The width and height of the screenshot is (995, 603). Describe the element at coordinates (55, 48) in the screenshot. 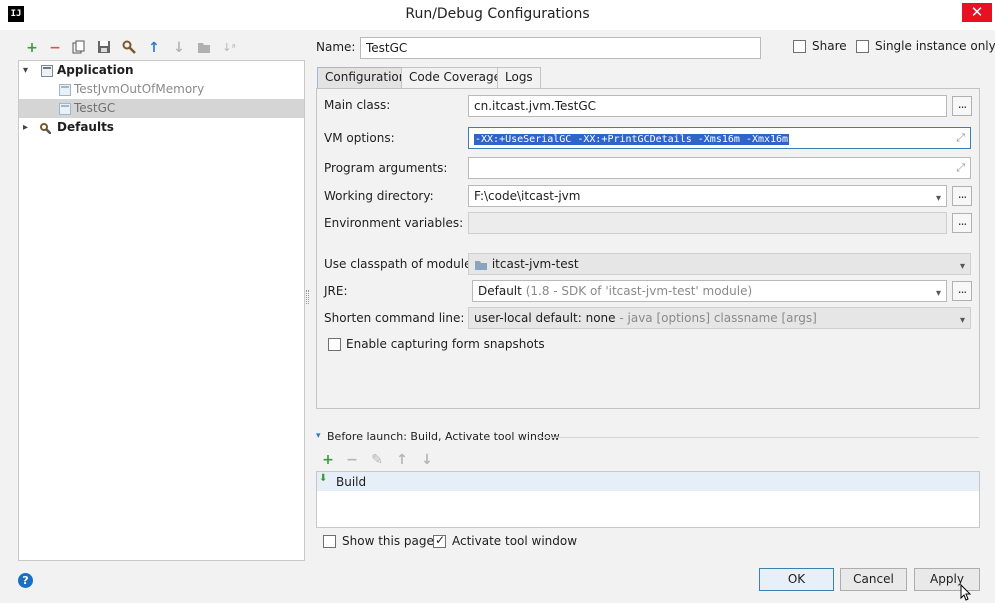

I see `remove-icon: −` at that location.